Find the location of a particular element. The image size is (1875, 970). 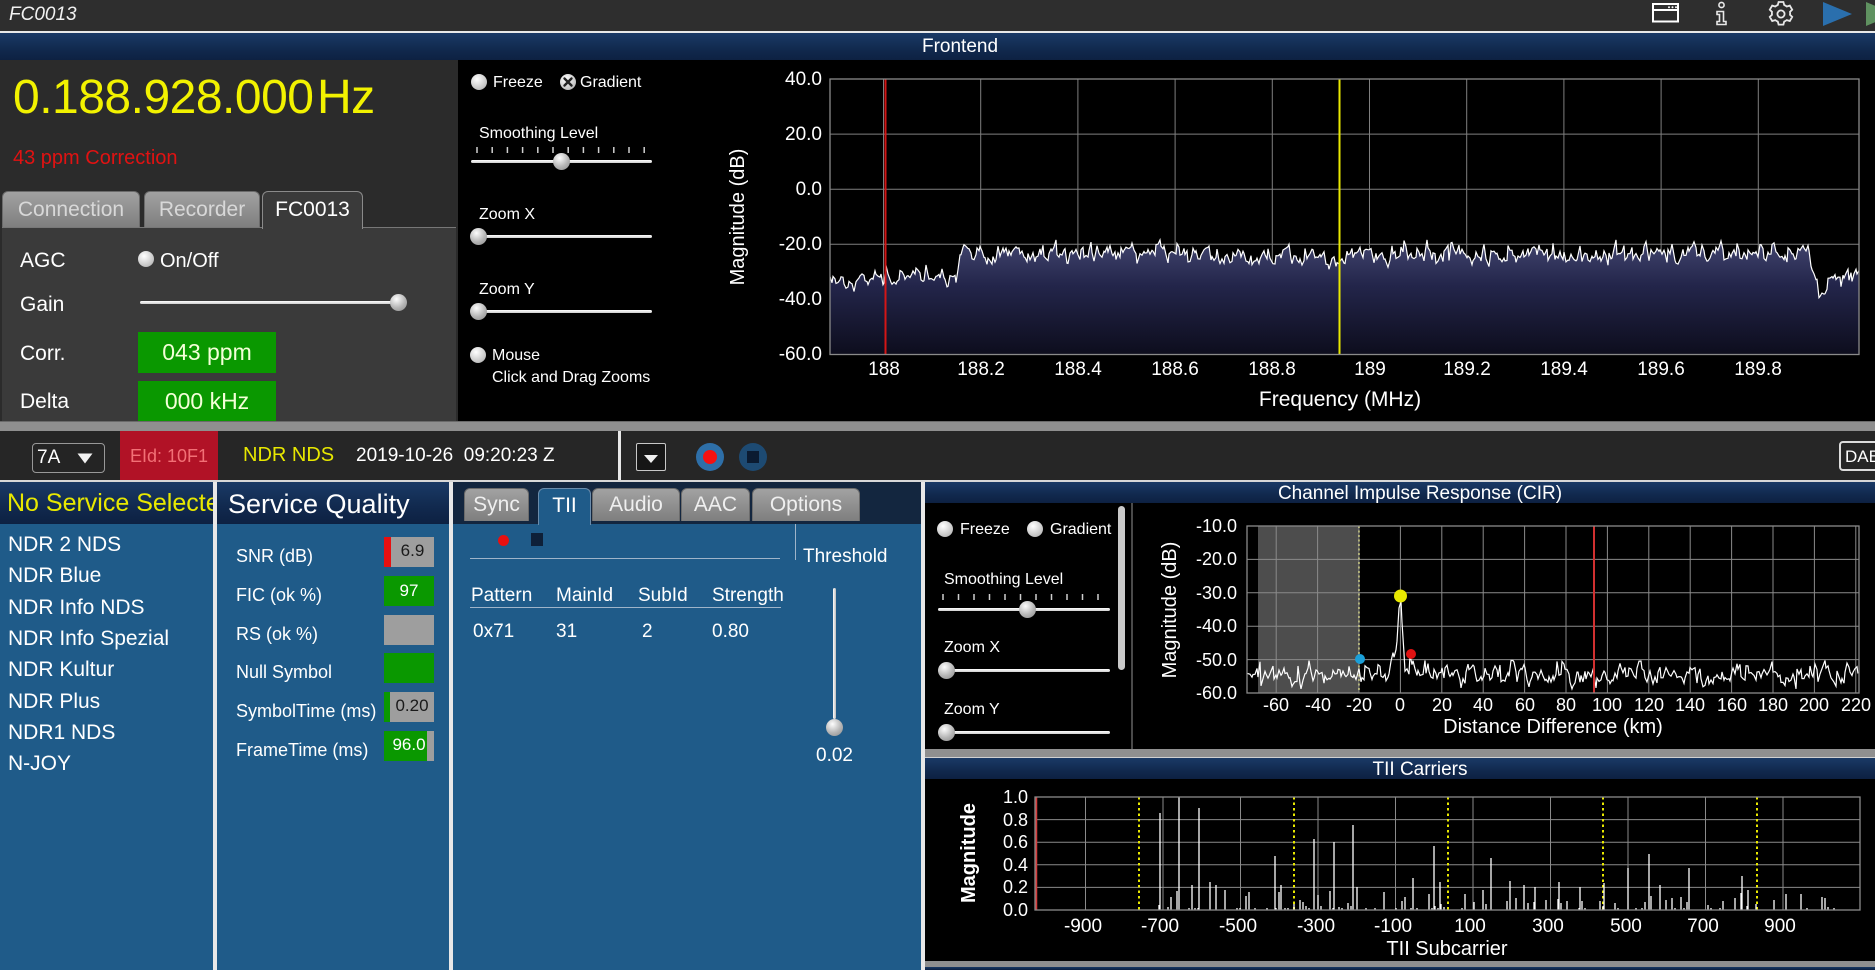

svg-text: 0 is located at coordinates (1400, 705).